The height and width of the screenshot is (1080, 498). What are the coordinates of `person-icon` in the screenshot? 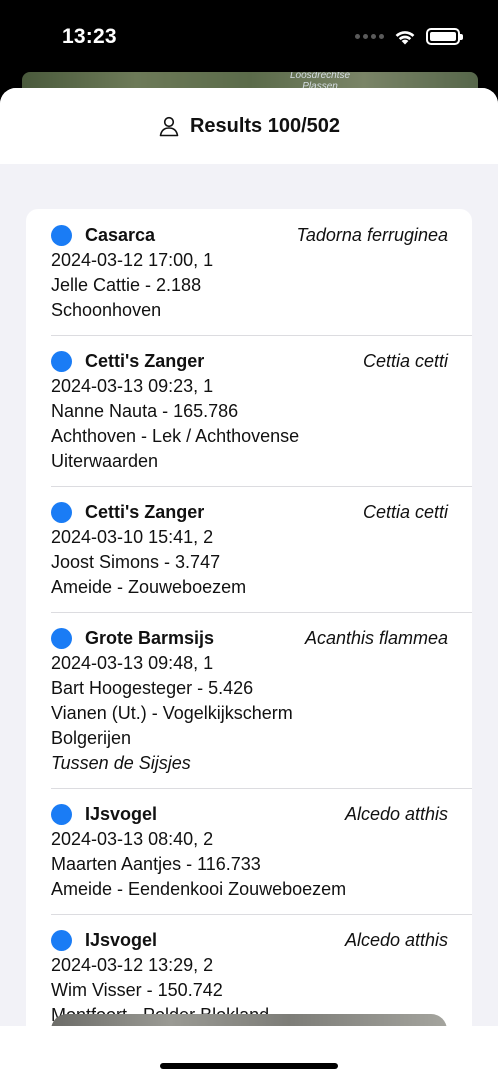 It's located at (169, 126).